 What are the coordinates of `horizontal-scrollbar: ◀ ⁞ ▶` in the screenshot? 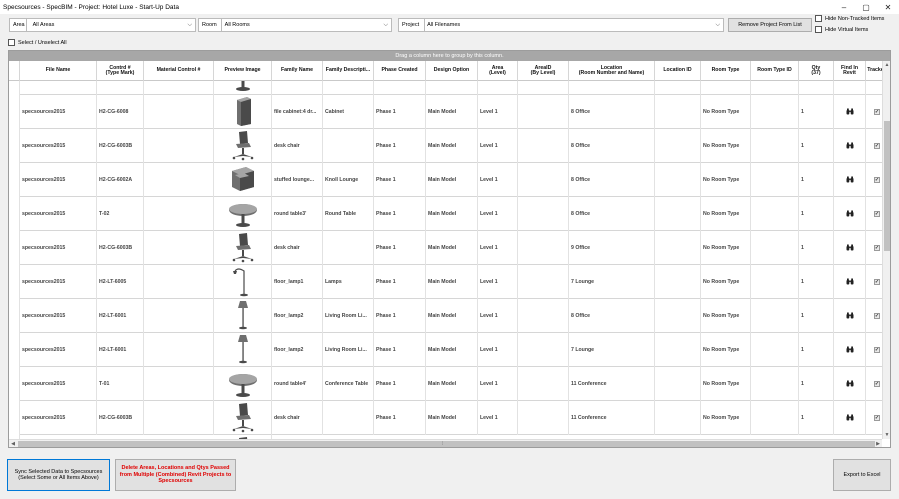 It's located at (445, 443).